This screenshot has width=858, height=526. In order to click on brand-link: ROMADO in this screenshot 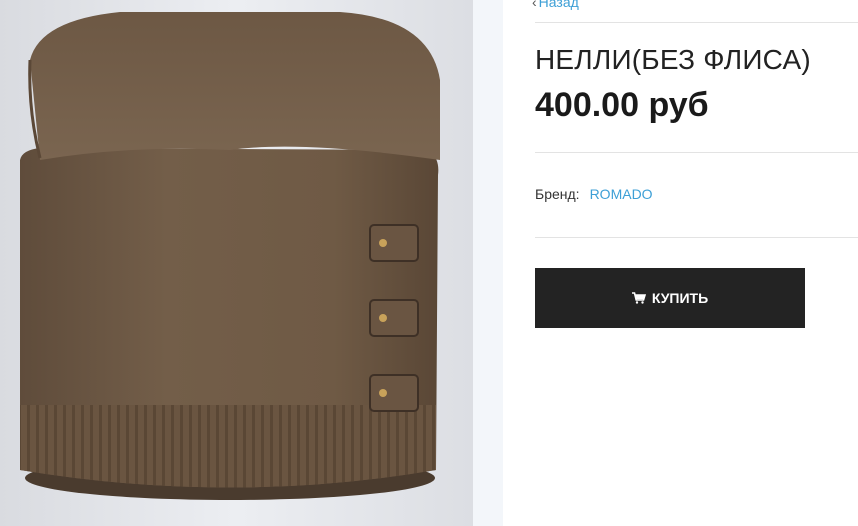, I will do `click(621, 194)`.